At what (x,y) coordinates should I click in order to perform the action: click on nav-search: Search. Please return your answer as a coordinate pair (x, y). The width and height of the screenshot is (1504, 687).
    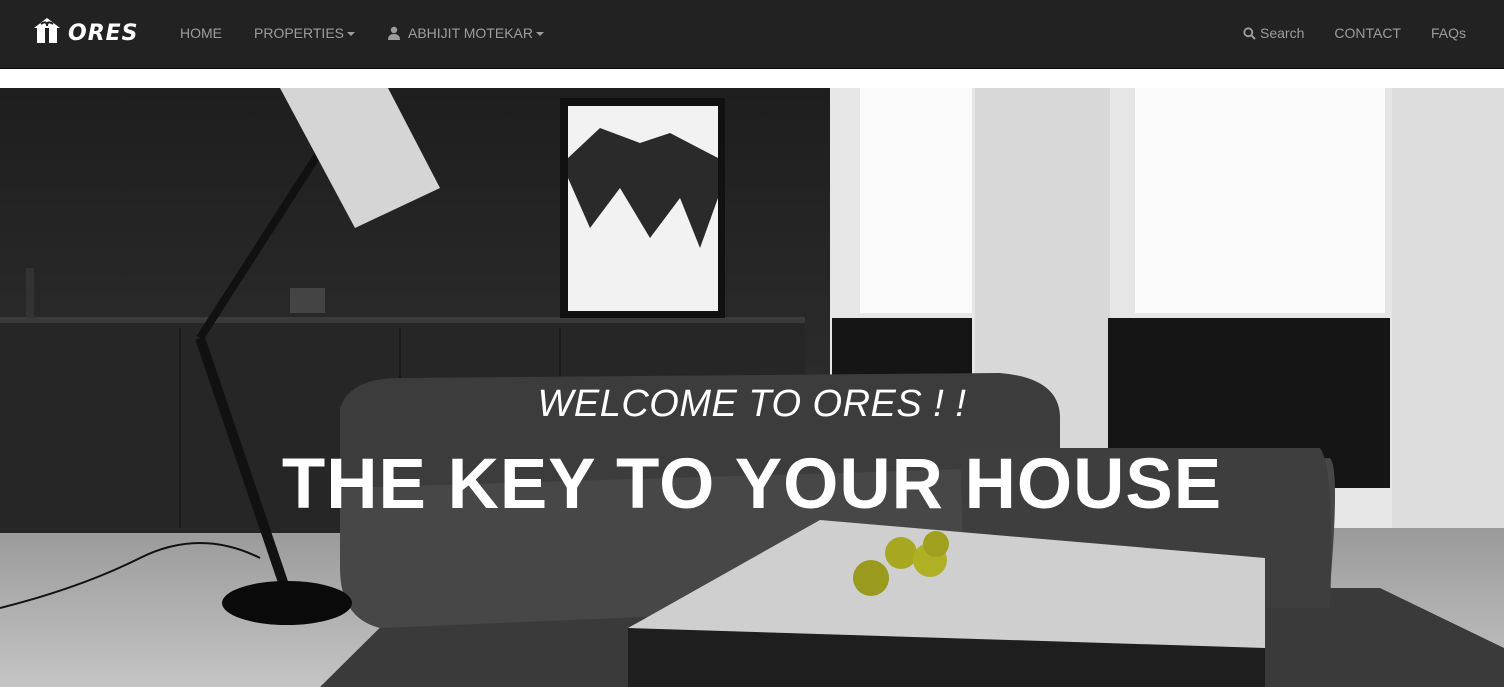
    Looking at the image, I should click on (1273, 33).